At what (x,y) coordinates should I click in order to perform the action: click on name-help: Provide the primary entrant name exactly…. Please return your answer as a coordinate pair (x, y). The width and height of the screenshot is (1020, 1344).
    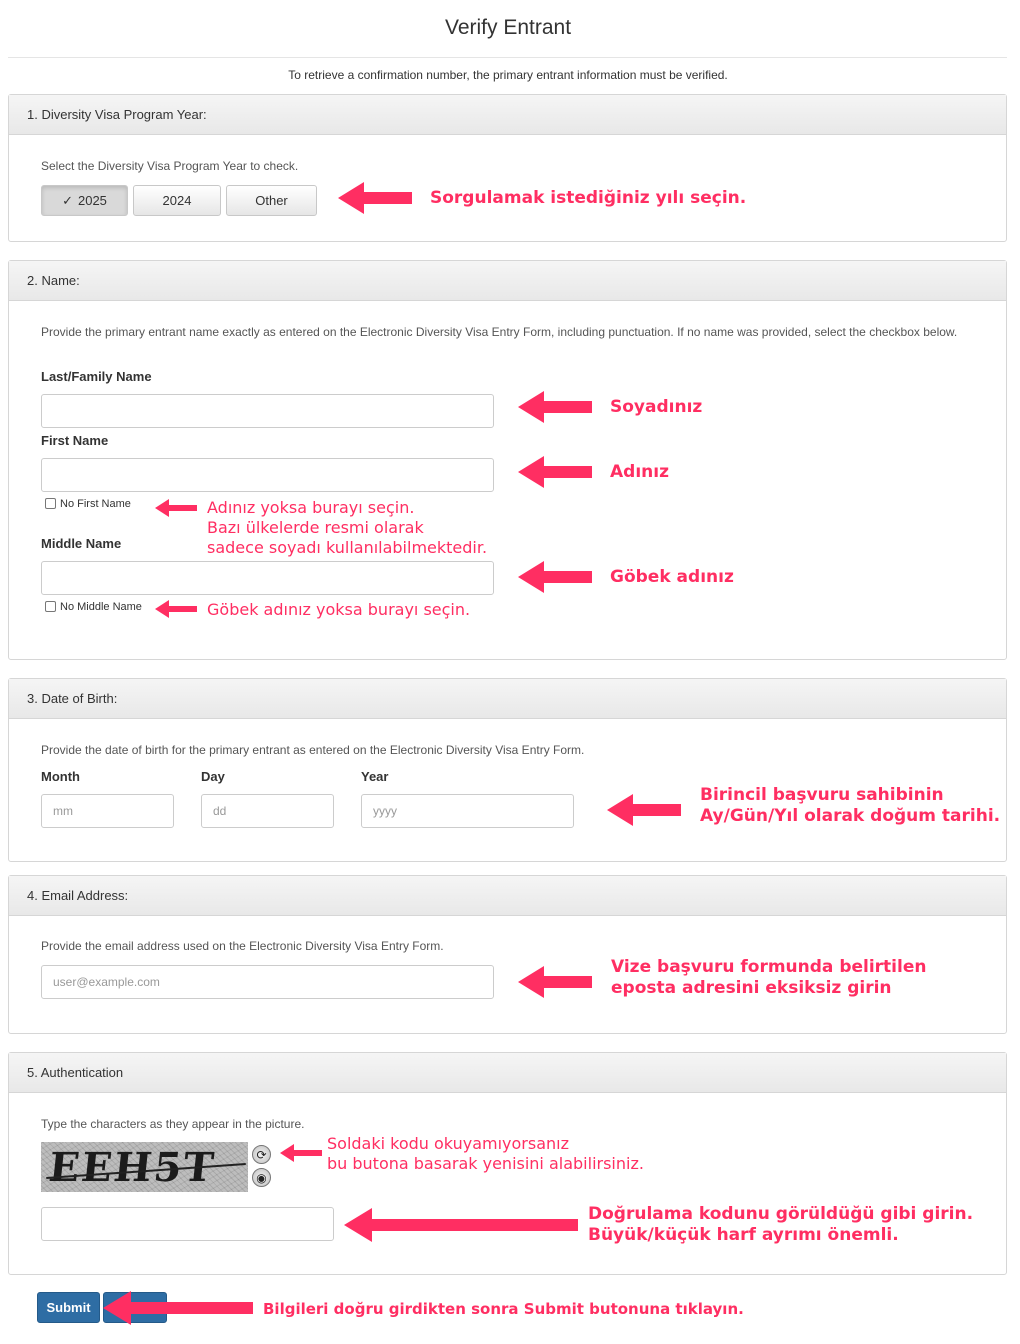
    Looking at the image, I should click on (499, 332).